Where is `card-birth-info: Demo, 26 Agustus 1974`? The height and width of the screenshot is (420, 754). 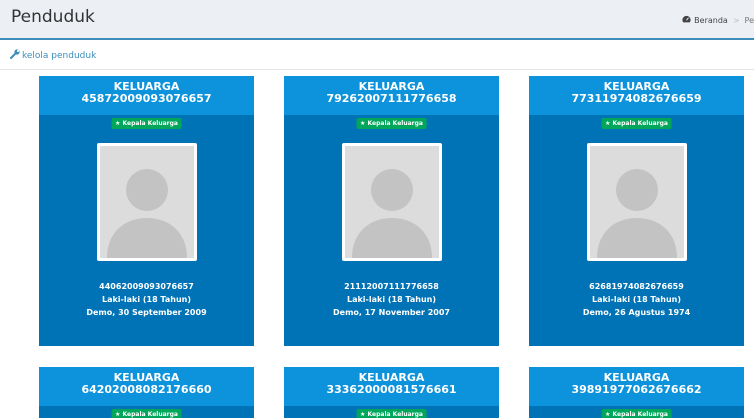 card-birth-info: Demo, 26 Agustus 1974 is located at coordinates (636, 312).